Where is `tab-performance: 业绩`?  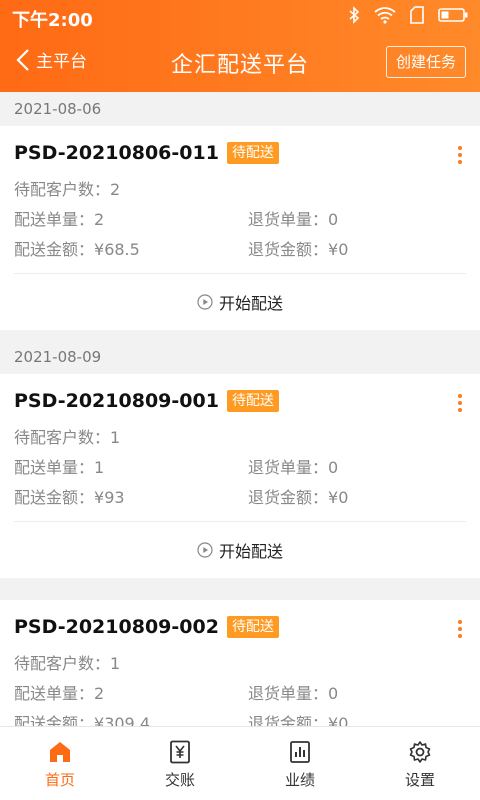
tab-performance: 业绩 is located at coordinates (300, 763).